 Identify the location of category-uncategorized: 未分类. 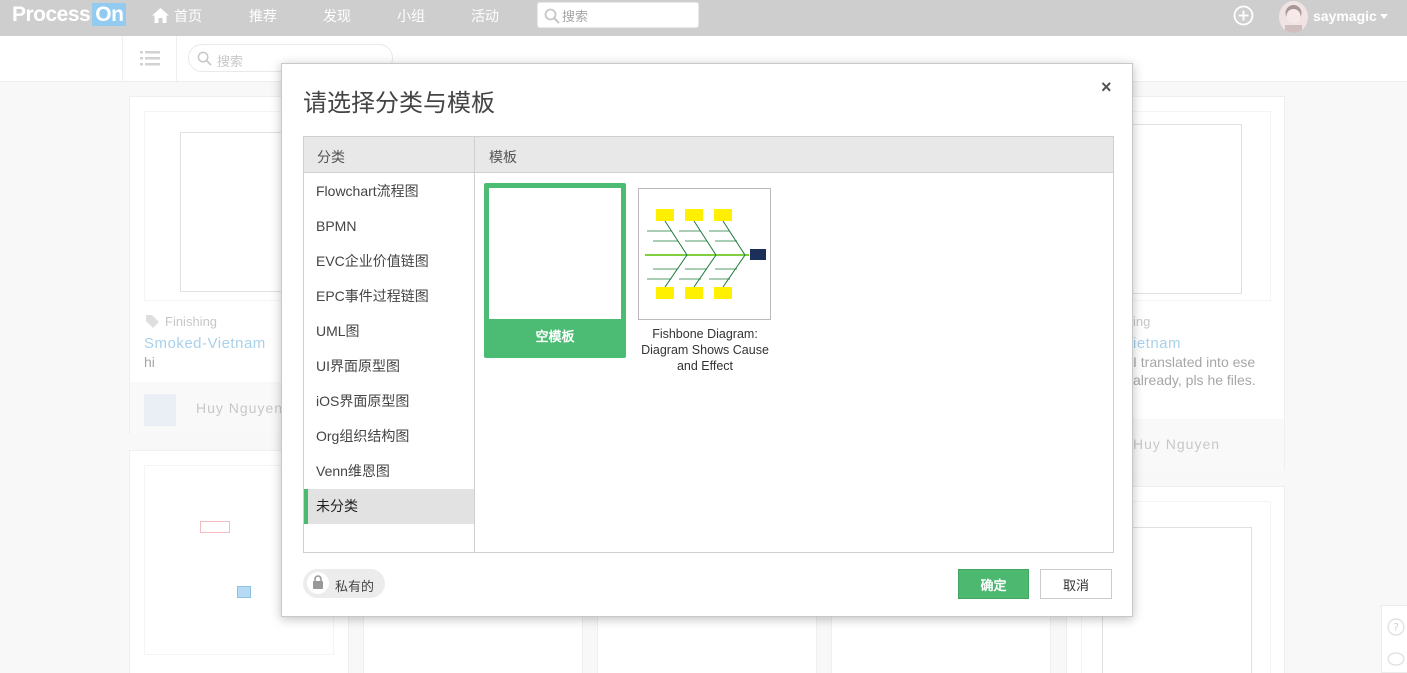
(389, 506).